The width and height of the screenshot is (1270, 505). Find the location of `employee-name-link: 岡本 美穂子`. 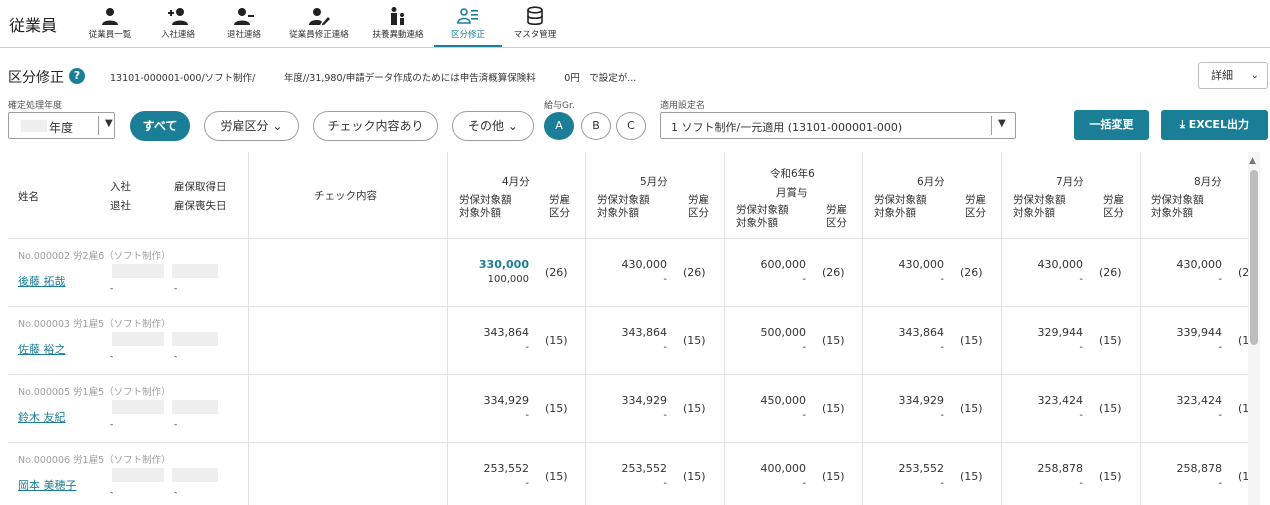

employee-name-link: 岡本 美穂子 is located at coordinates (47, 485).